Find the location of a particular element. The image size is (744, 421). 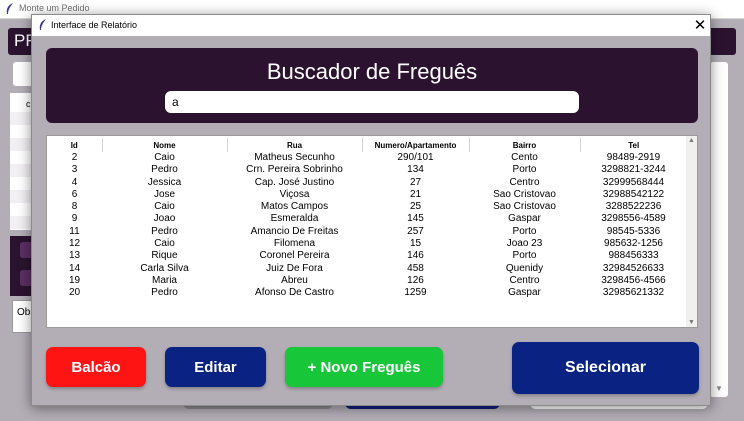

table-cell: Esmeralda is located at coordinates (294, 219).